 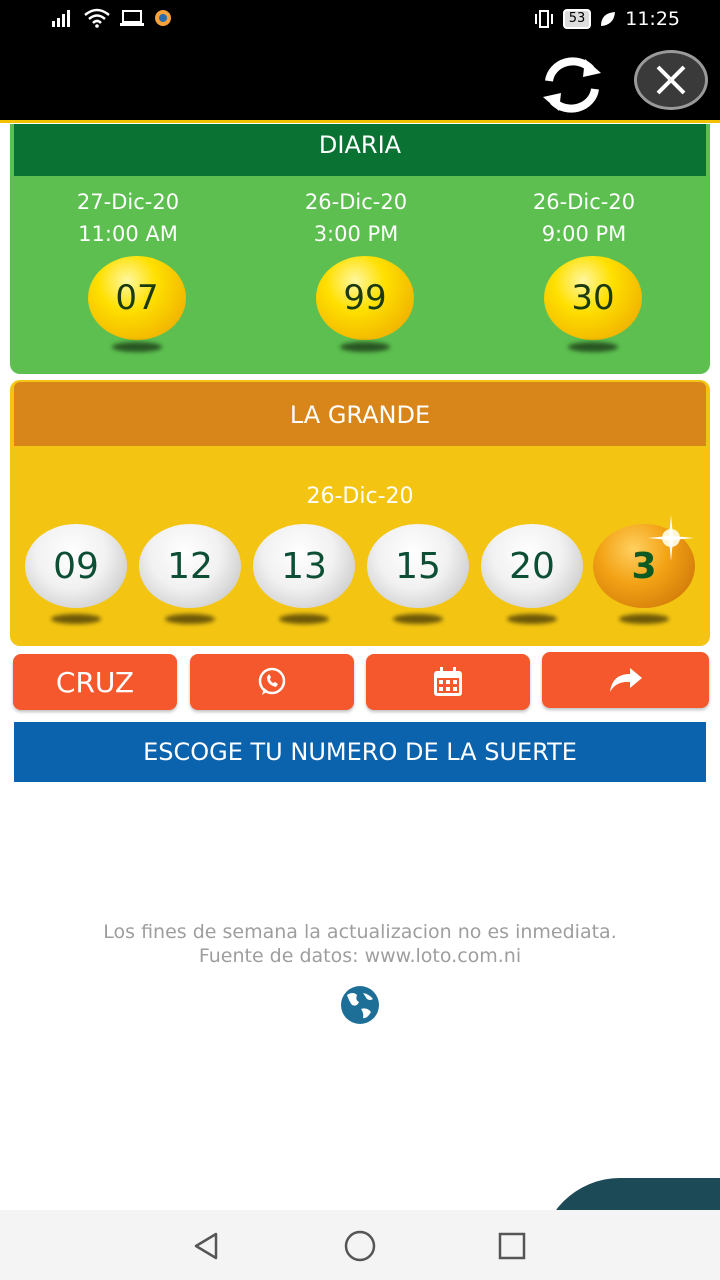 What do you see at coordinates (304, 566) in the screenshot?
I see `la-grande-ball-3: 13` at bounding box center [304, 566].